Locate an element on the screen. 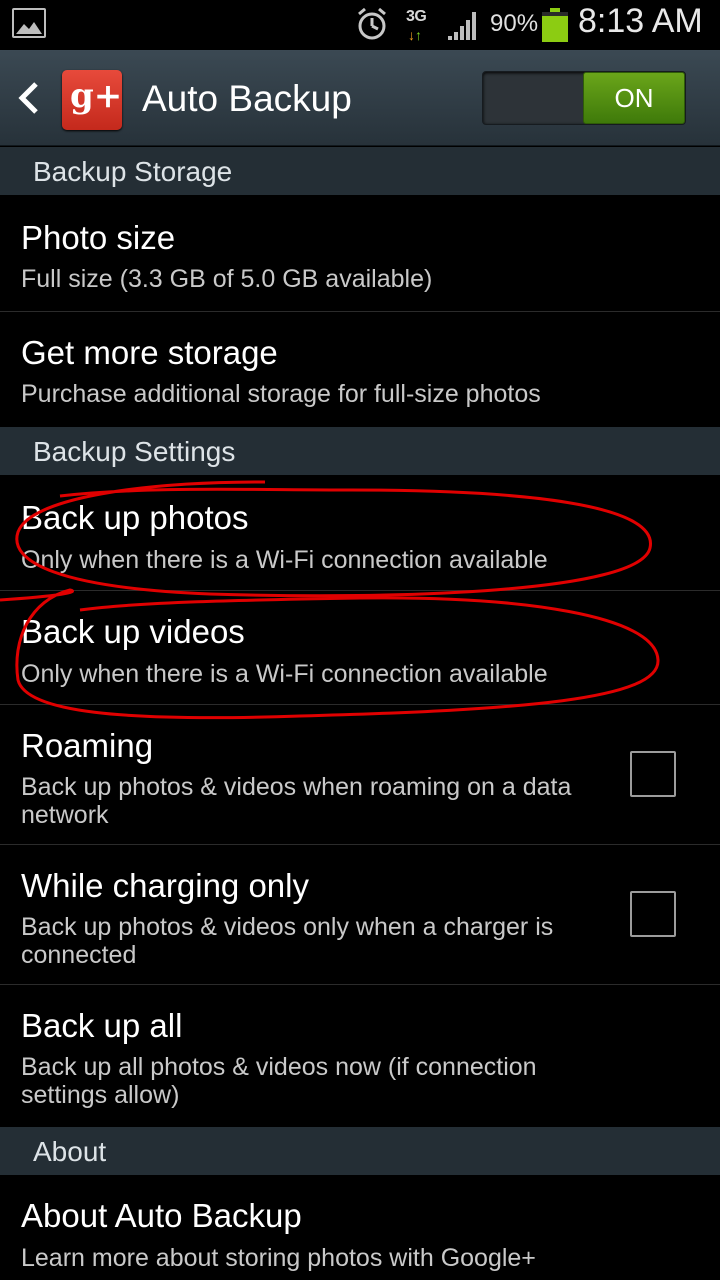  section-title: Backup Storage is located at coordinates (133, 171).